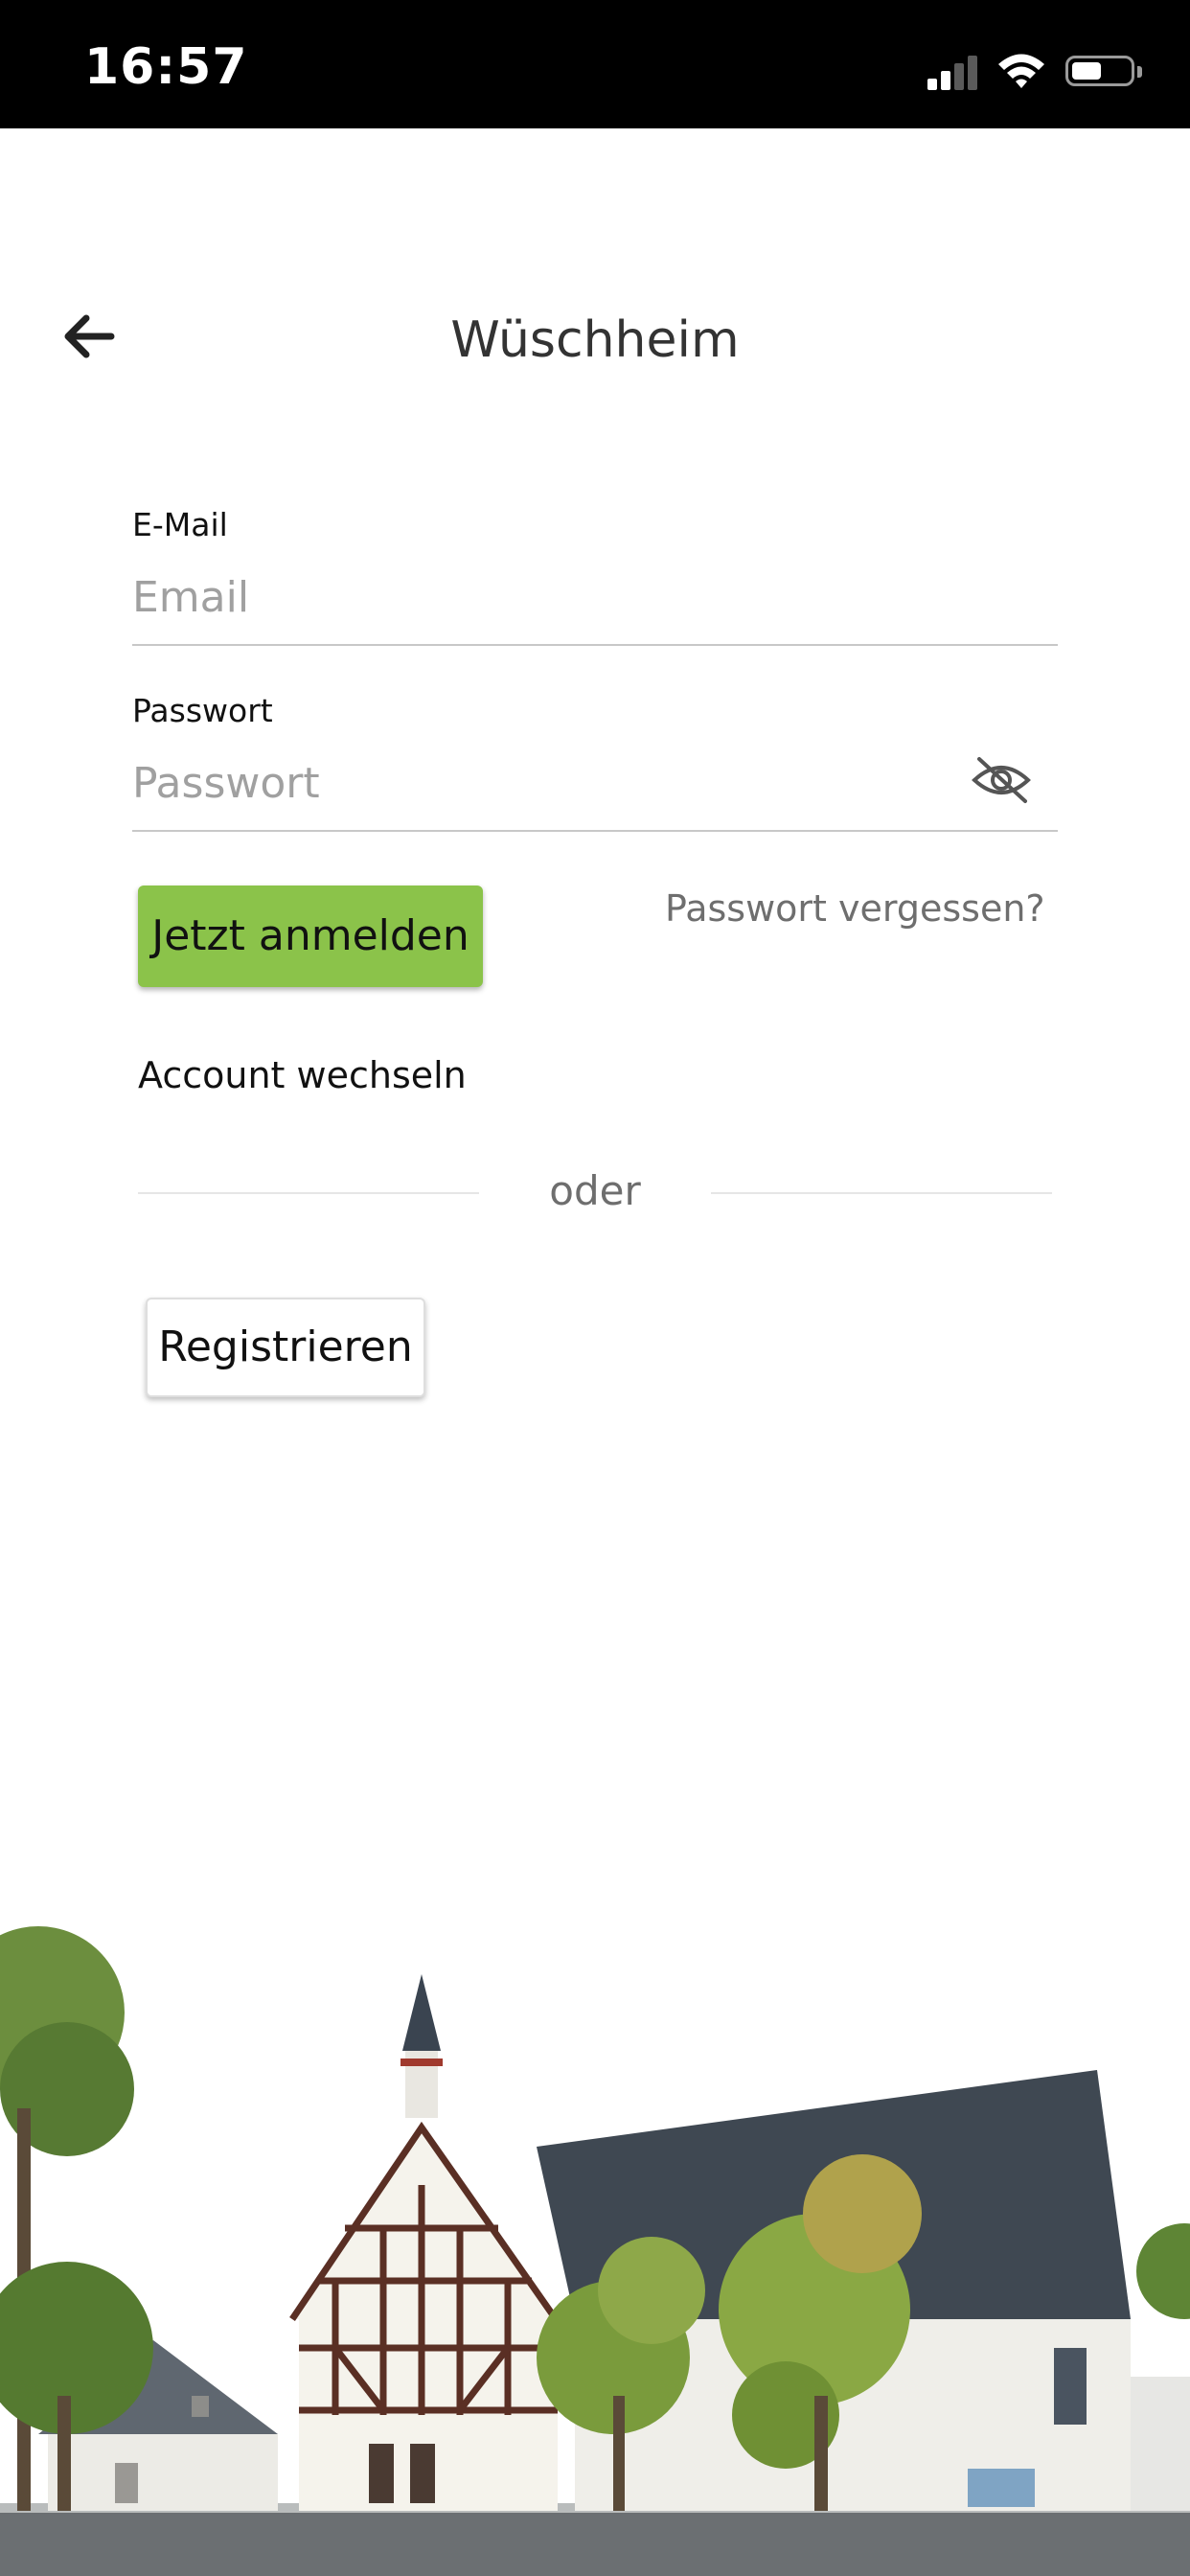  I want to click on cellular-signal-icon, so click(954, 73).